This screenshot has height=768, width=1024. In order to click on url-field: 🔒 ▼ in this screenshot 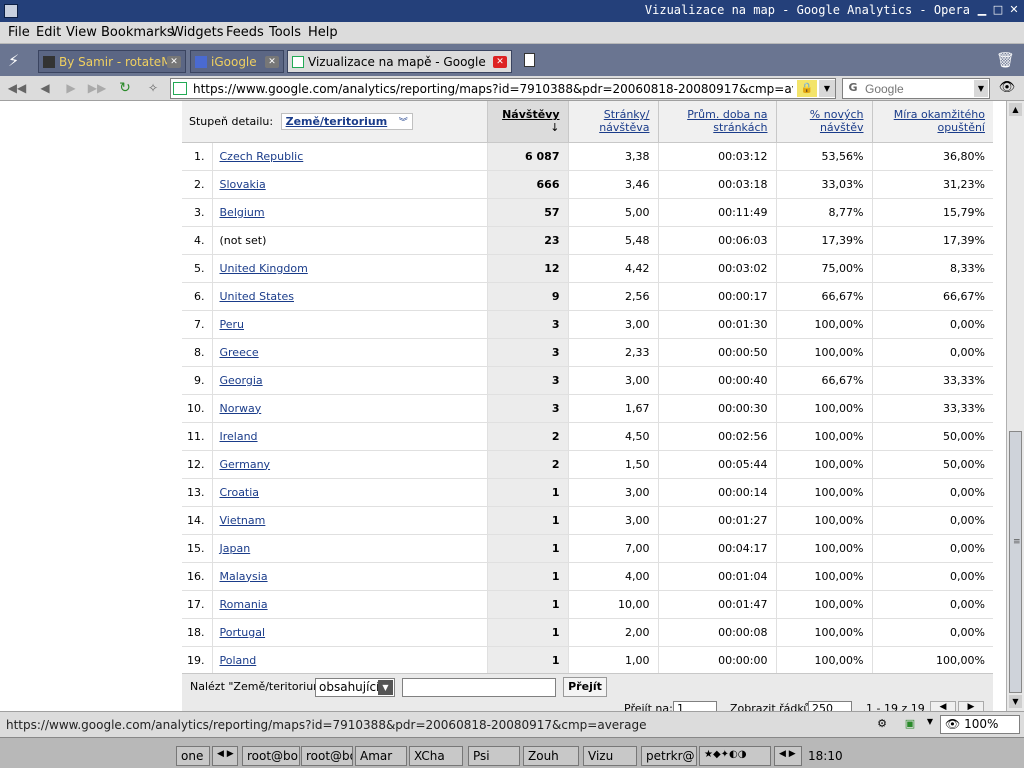, I will do `click(503, 88)`.